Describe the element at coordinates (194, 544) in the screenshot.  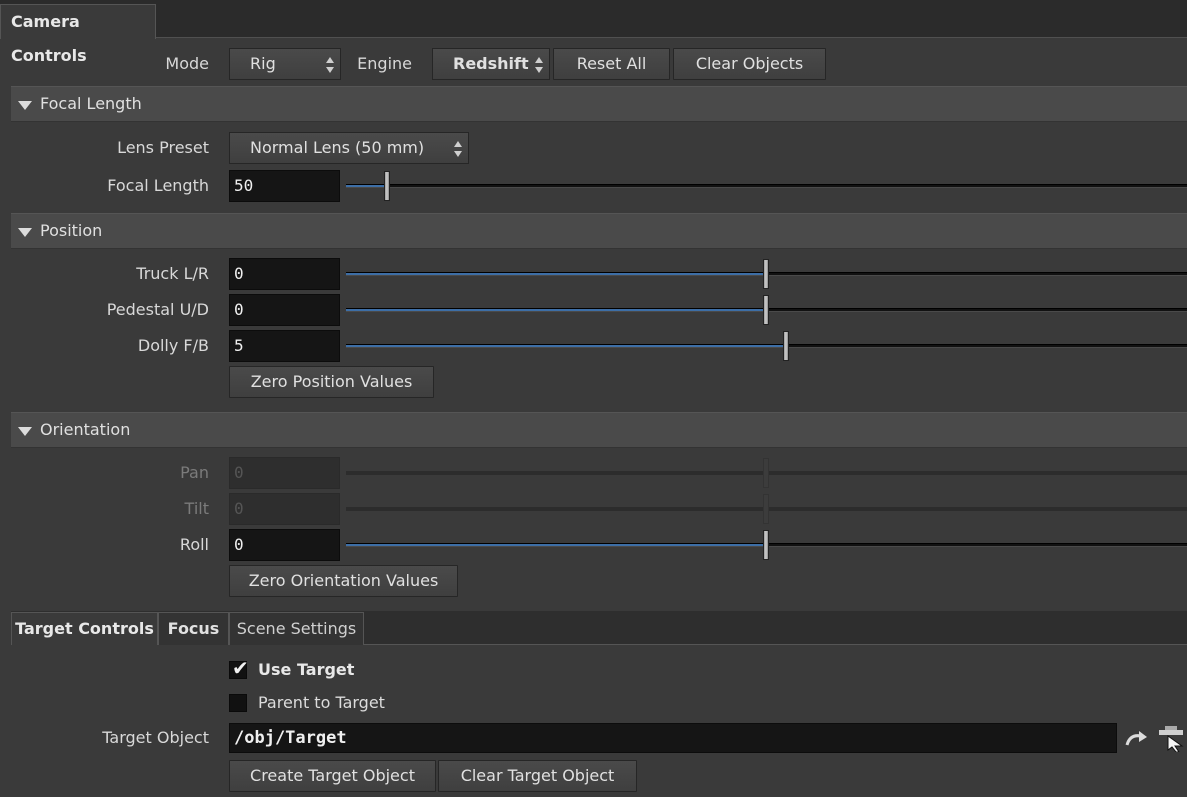
I see `roll-label: Roll` at that location.